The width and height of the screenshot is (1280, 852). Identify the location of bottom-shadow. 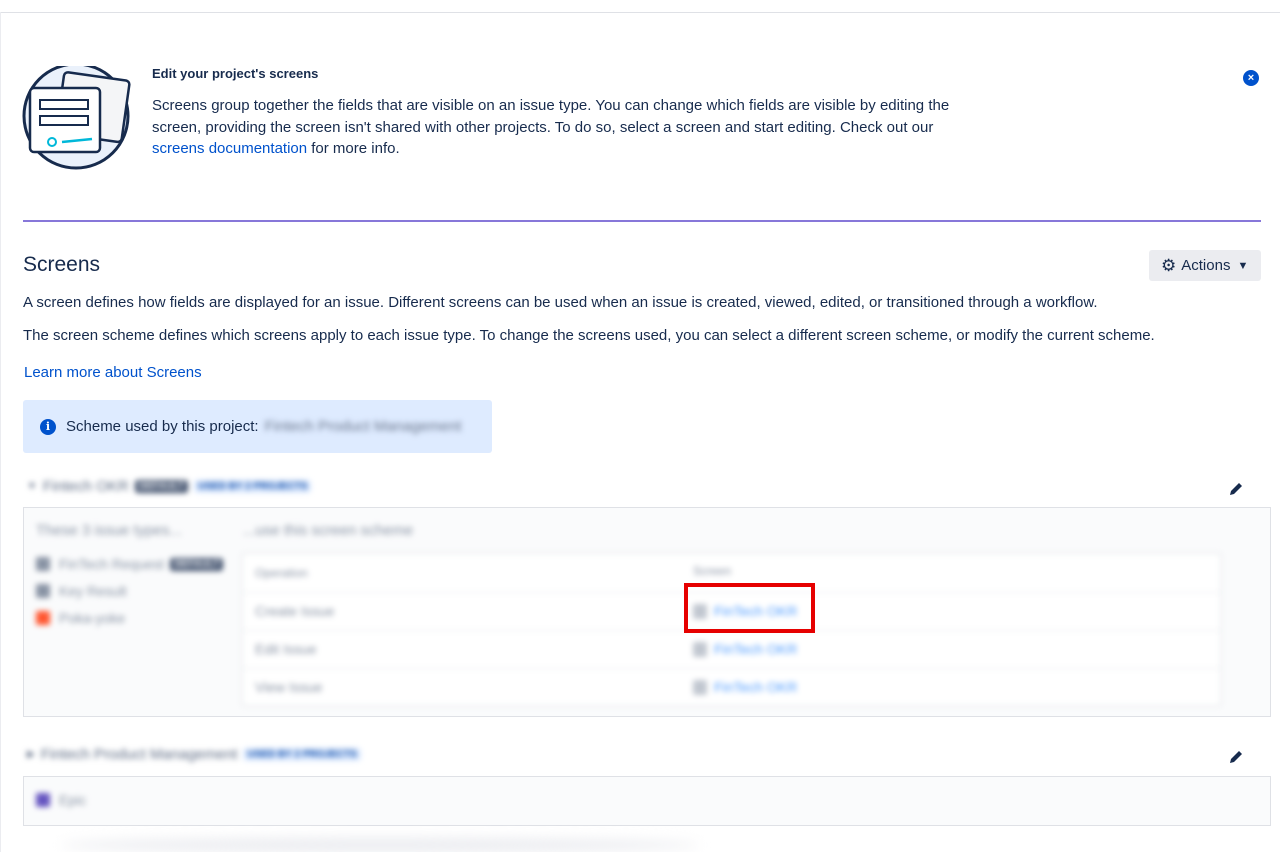
(380, 845).